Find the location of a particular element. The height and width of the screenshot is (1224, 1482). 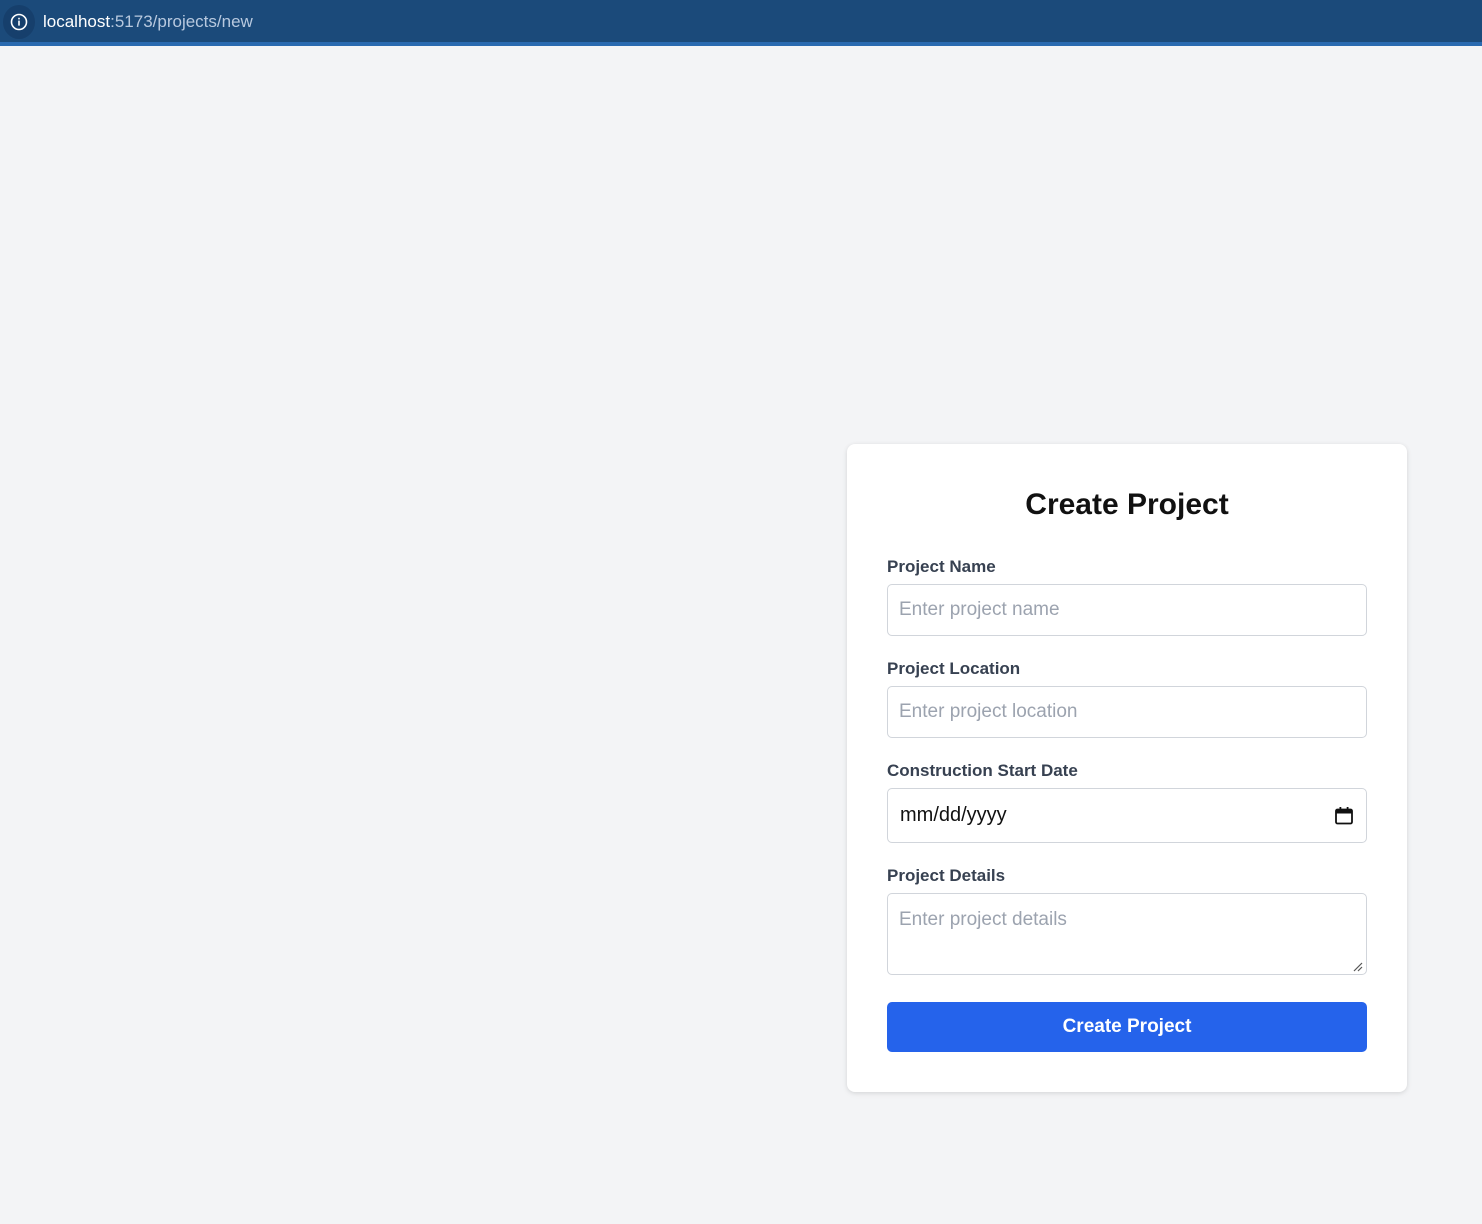

calendar-icon is located at coordinates (1344, 816).